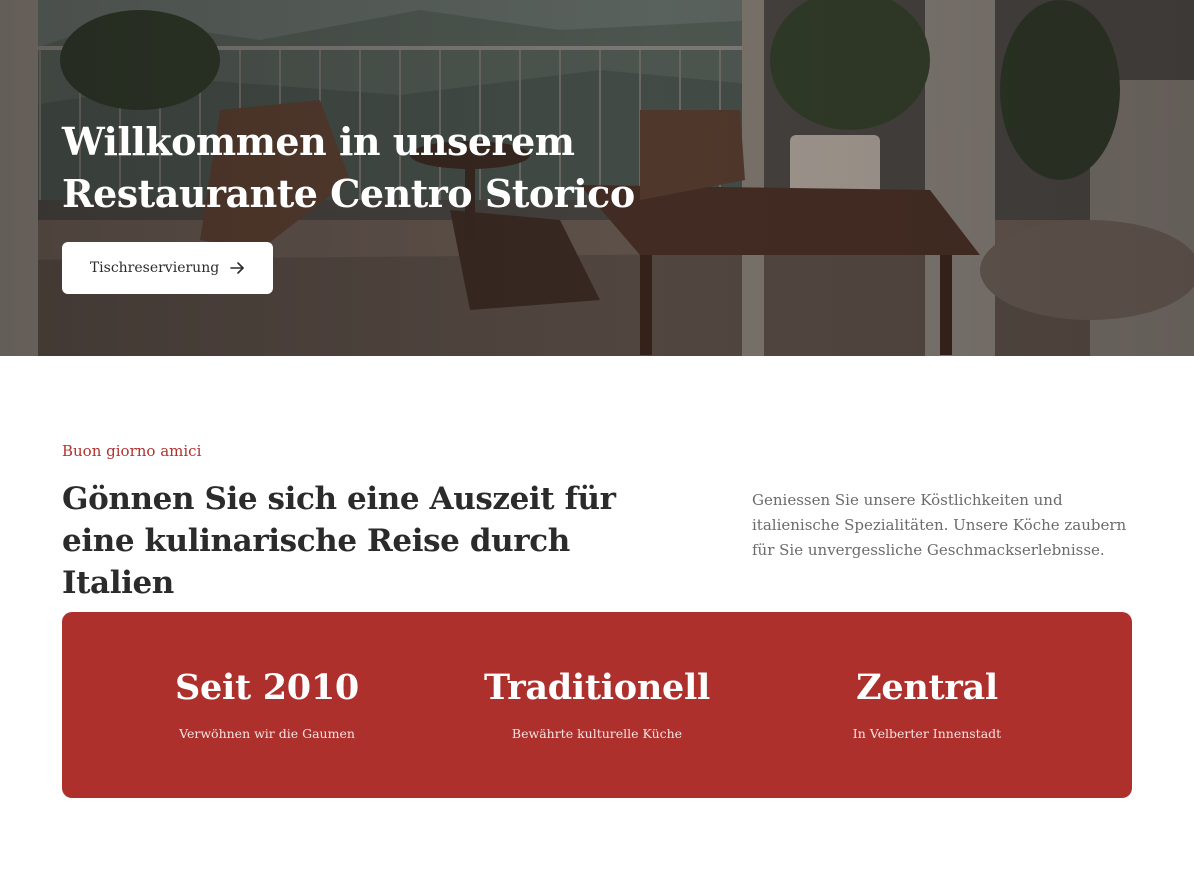 The width and height of the screenshot is (1194, 880). I want to click on stat-traditional: Traditionell Bewährte kulturelle Küche, so click(597, 701).